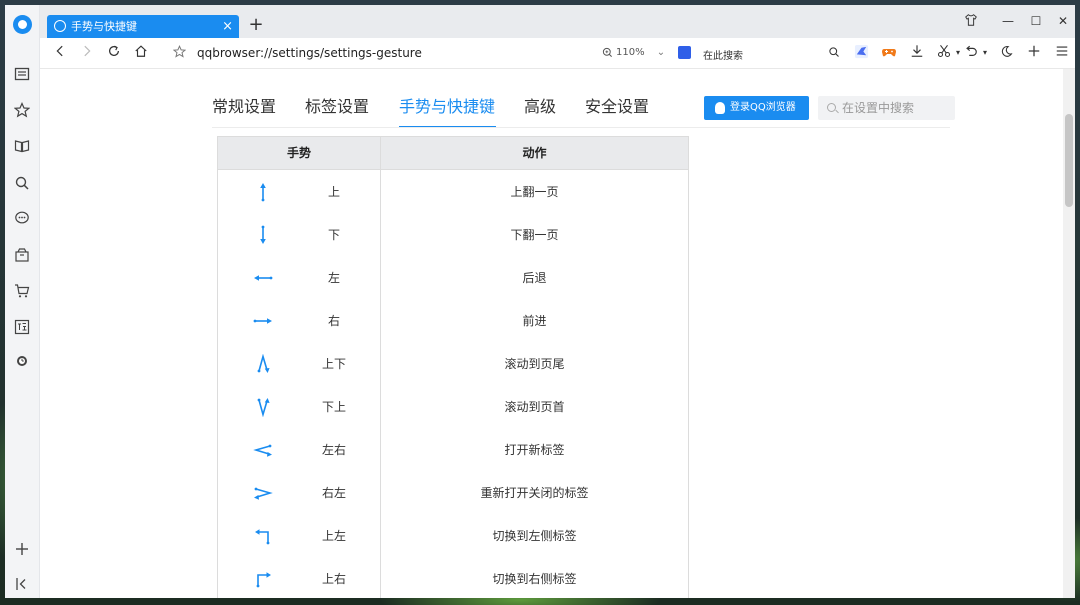  Describe the element at coordinates (534, 364) in the screenshot. I see `gesture-action: 滚动到页尾` at that location.